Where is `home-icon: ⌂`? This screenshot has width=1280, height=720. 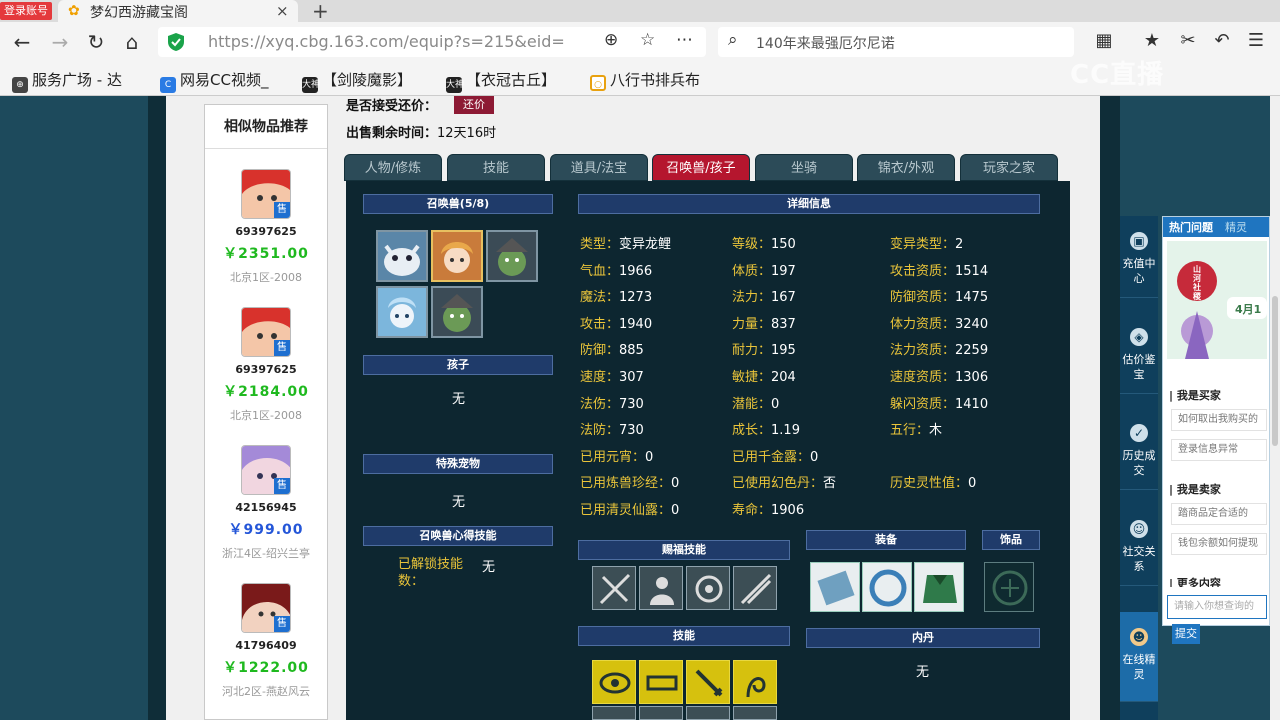 home-icon: ⌂ is located at coordinates (132, 42).